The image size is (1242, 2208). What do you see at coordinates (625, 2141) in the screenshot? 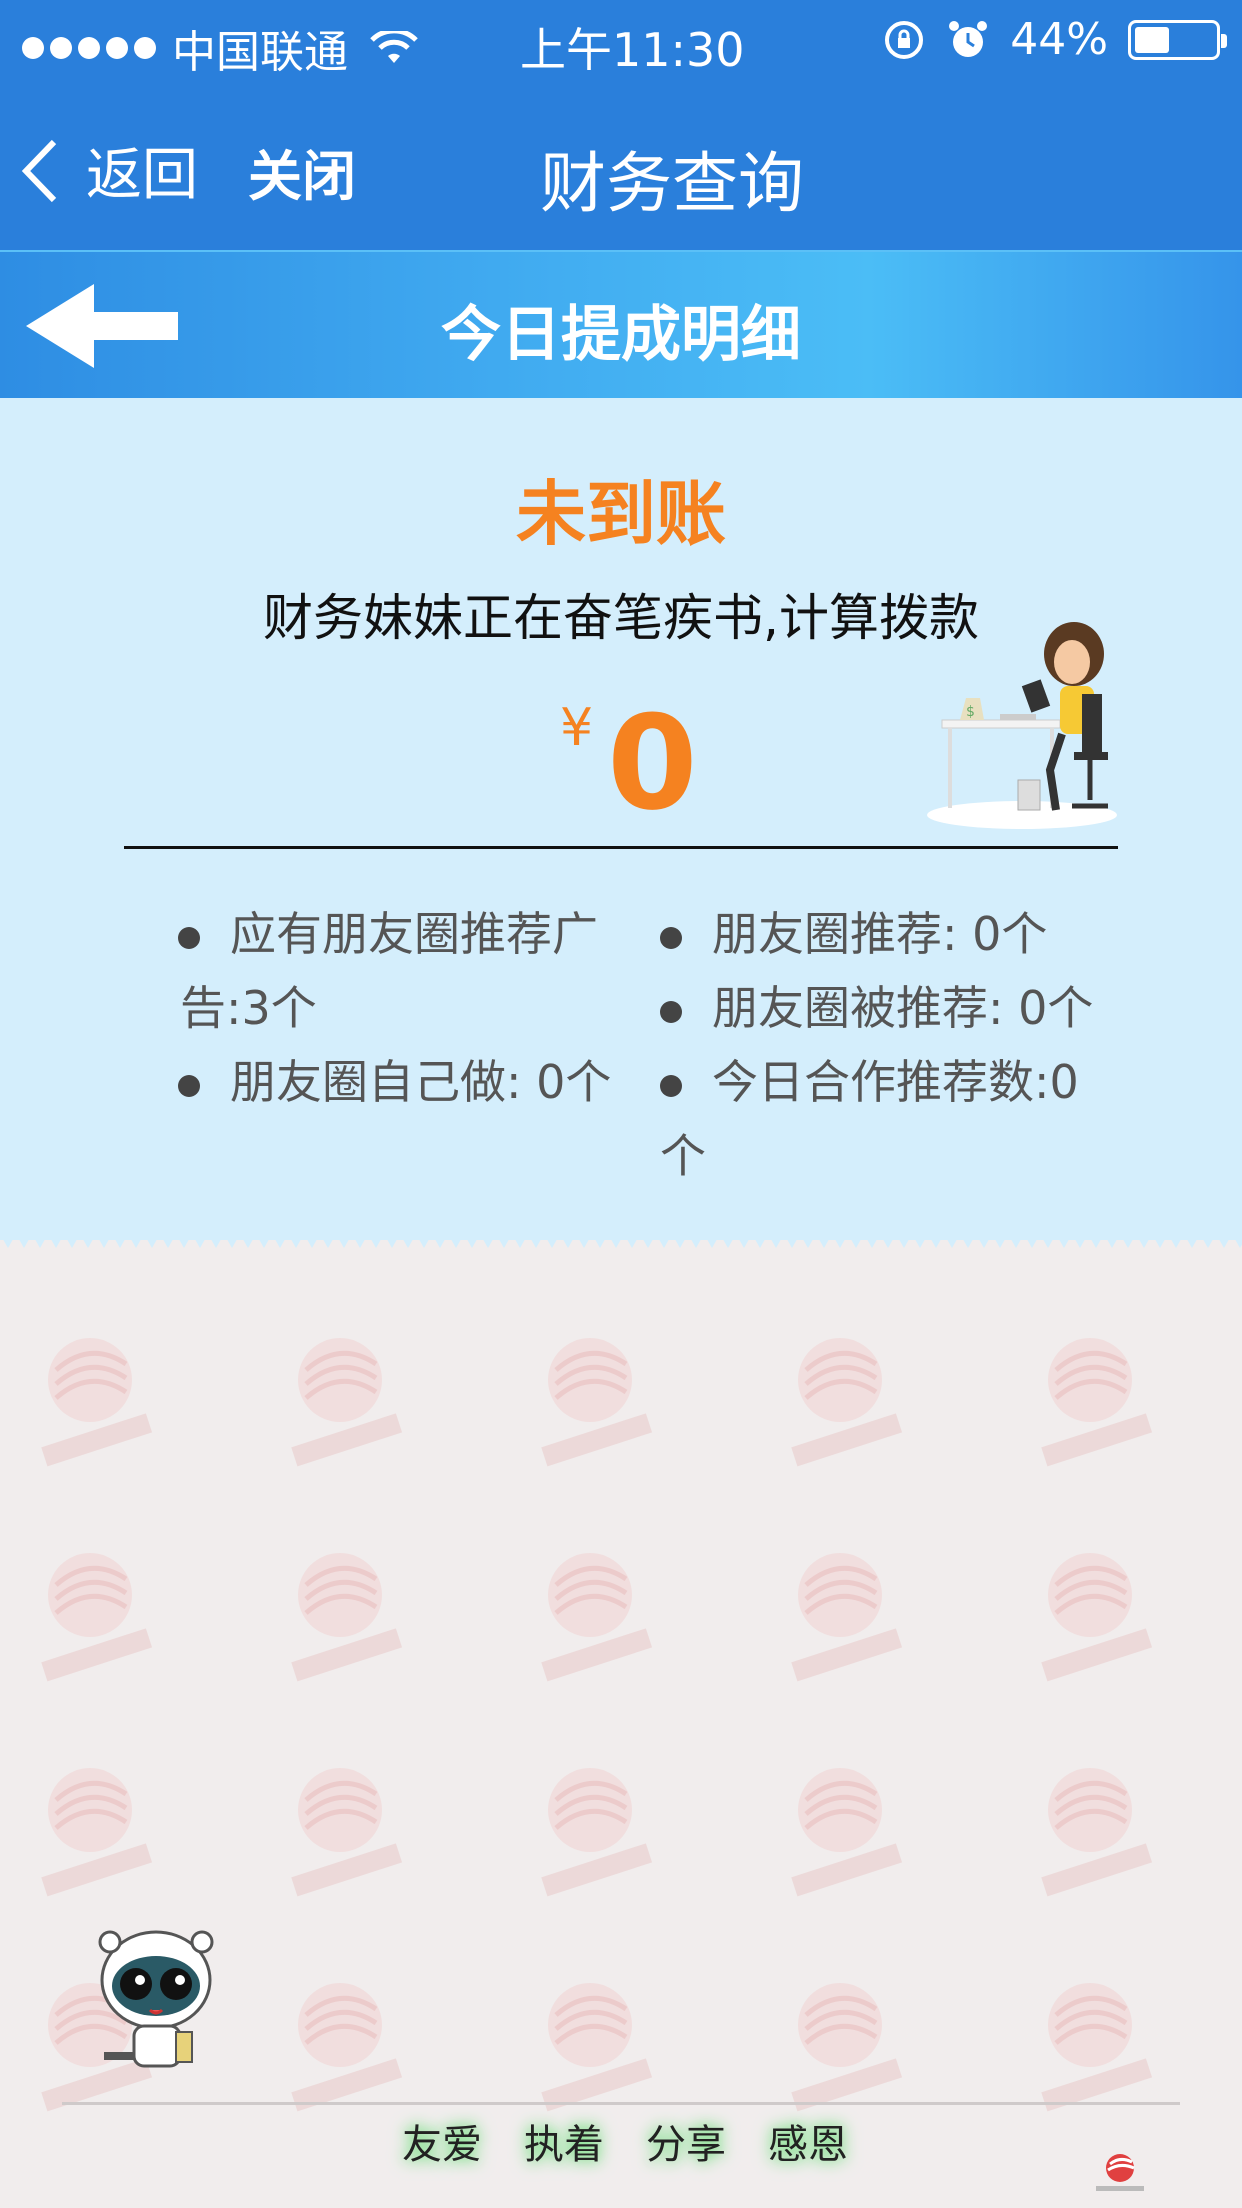
I see `footer-values: 友爱 执着 分享 感恩` at bounding box center [625, 2141].